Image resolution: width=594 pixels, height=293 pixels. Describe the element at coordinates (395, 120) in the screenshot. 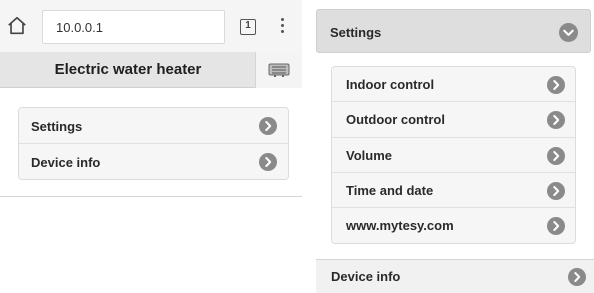

I see `submenu-item-label: Outdoor control` at that location.